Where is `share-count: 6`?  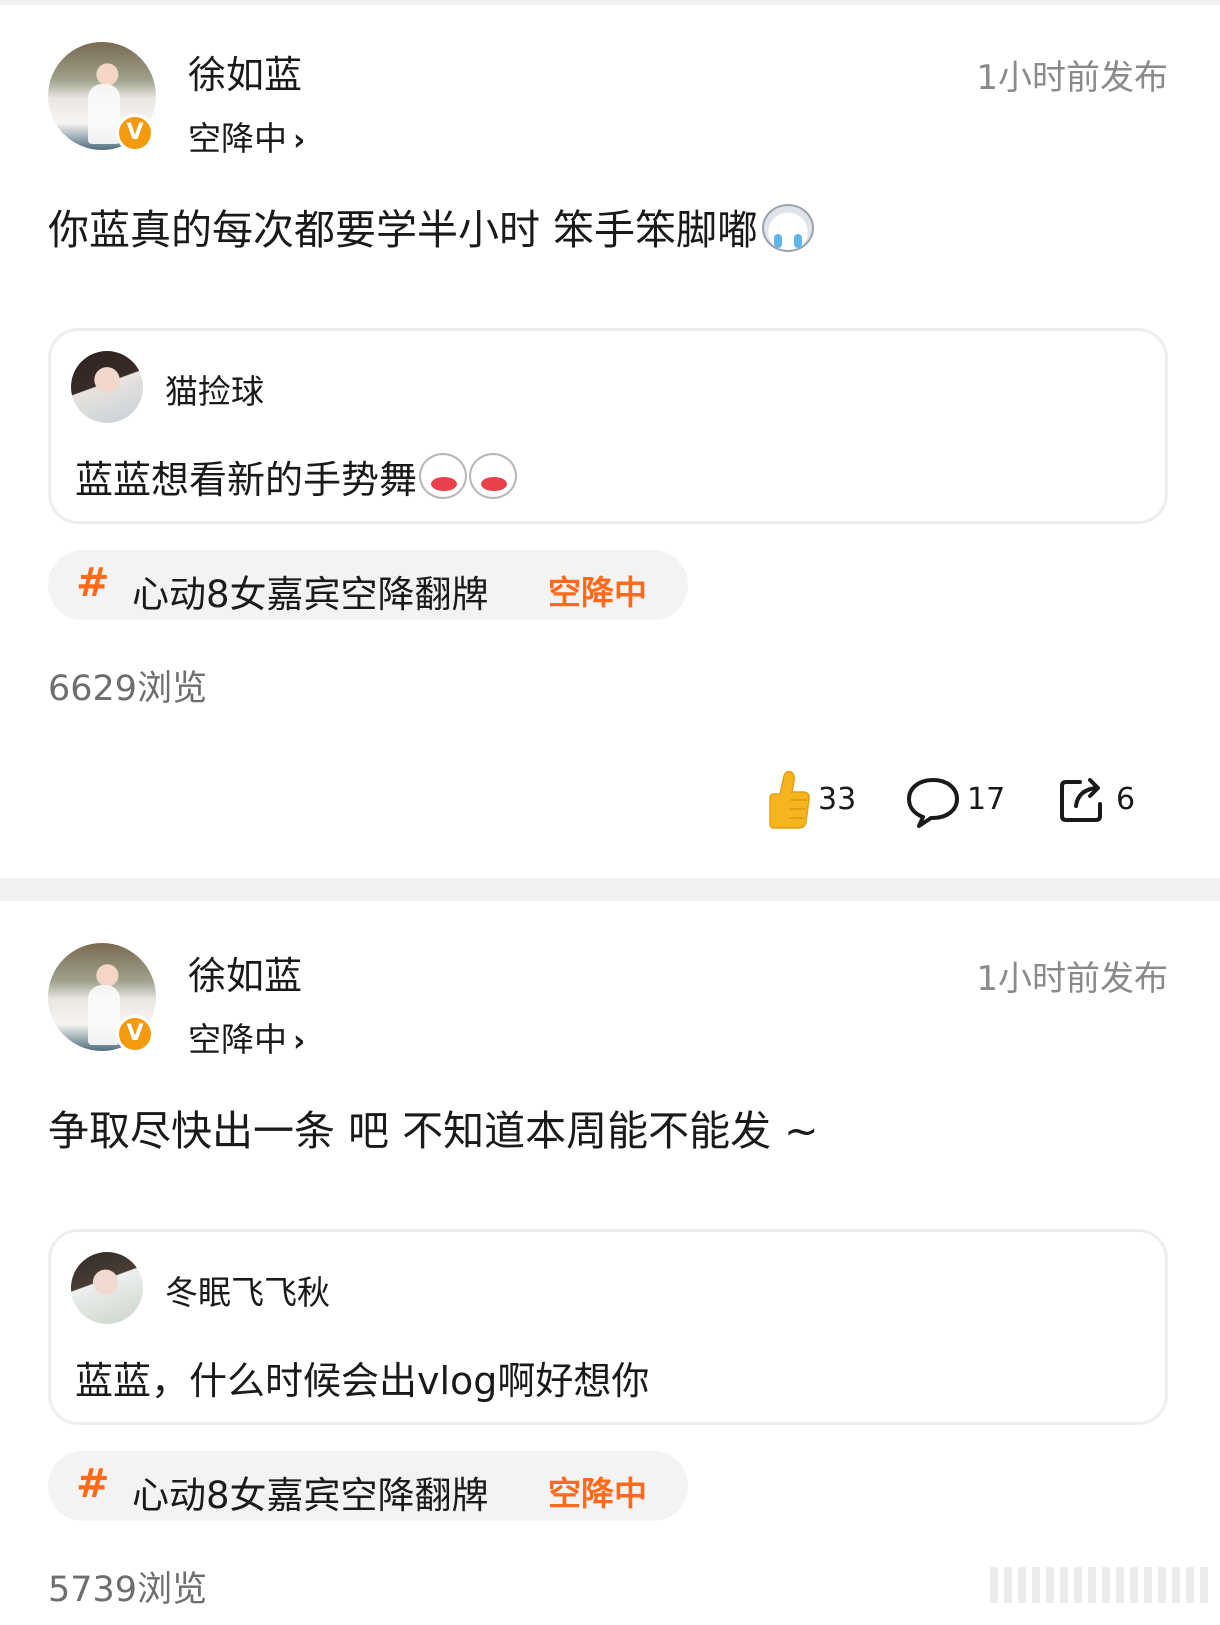
share-count: 6 is located at coordinates (1126, 799).